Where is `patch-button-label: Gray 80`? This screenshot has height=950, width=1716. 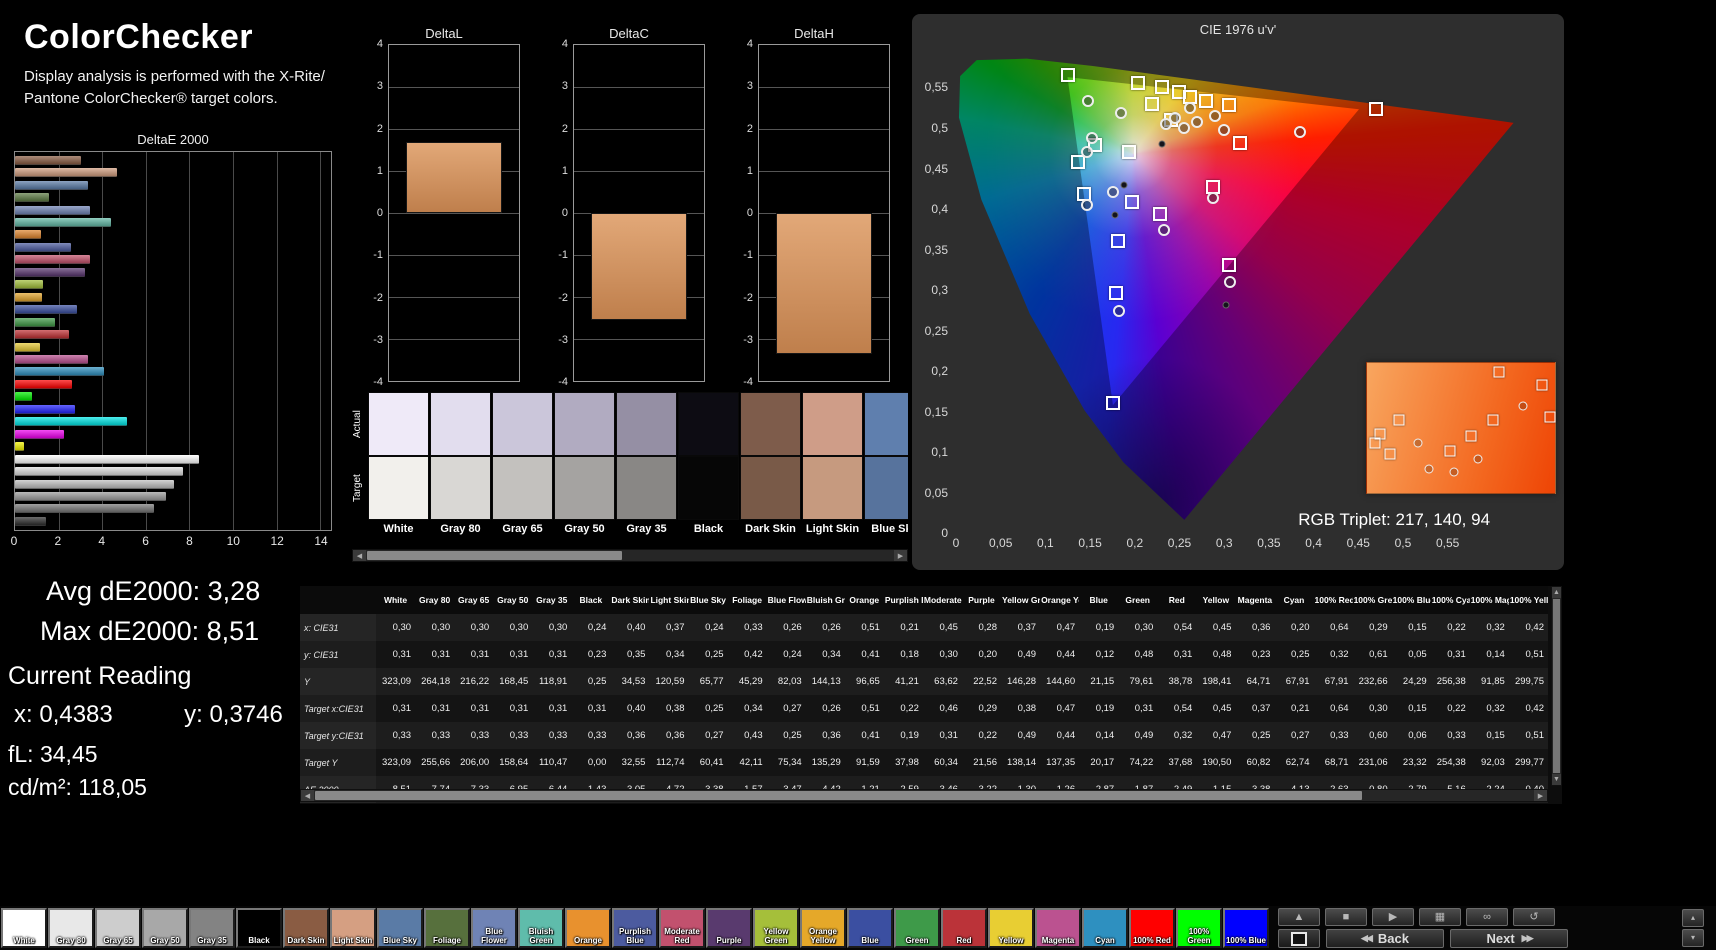 patch-button-label: Gray 80 is located at coordinates (71, 941).